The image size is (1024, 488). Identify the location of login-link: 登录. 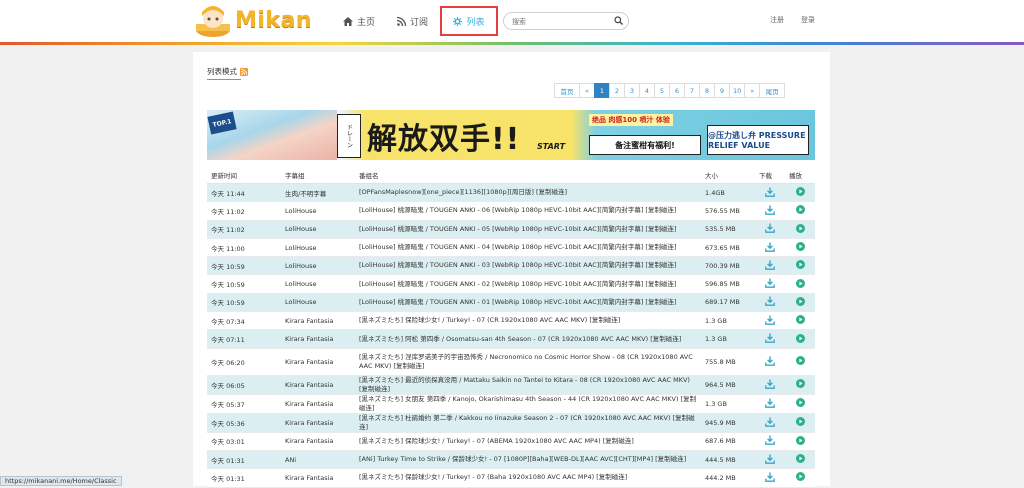
(808, 20).